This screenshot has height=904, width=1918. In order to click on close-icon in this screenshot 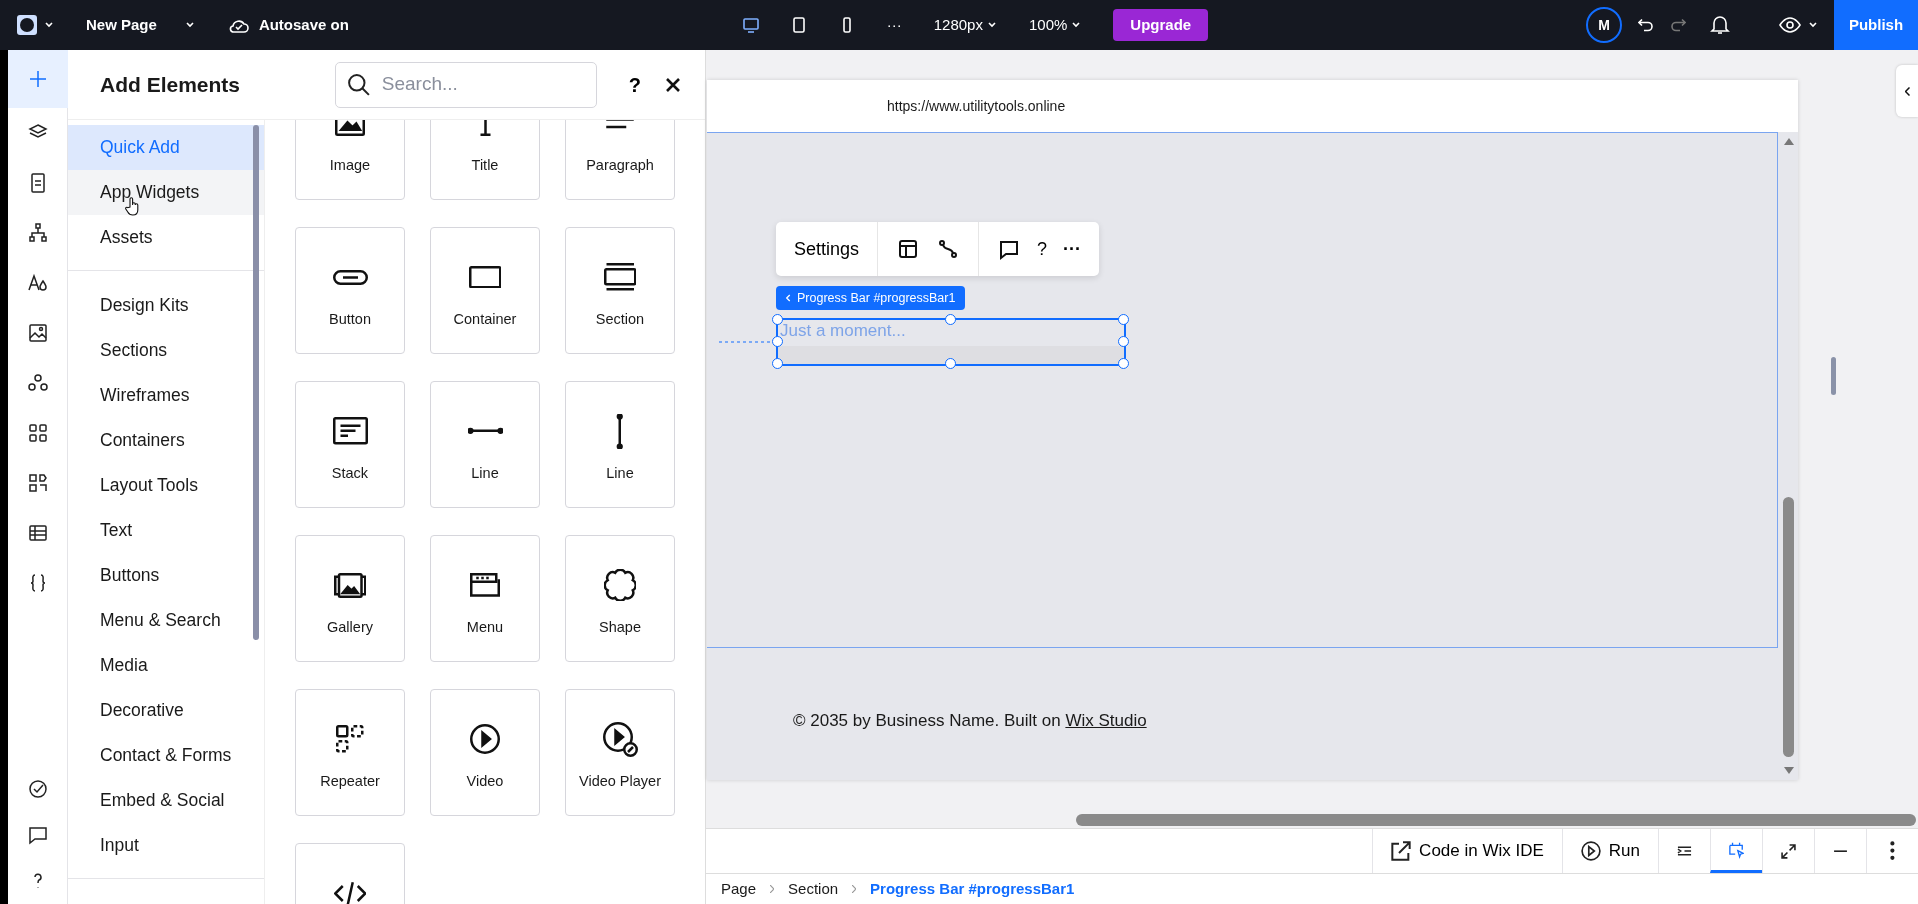, I will do `click(673, 84)`.